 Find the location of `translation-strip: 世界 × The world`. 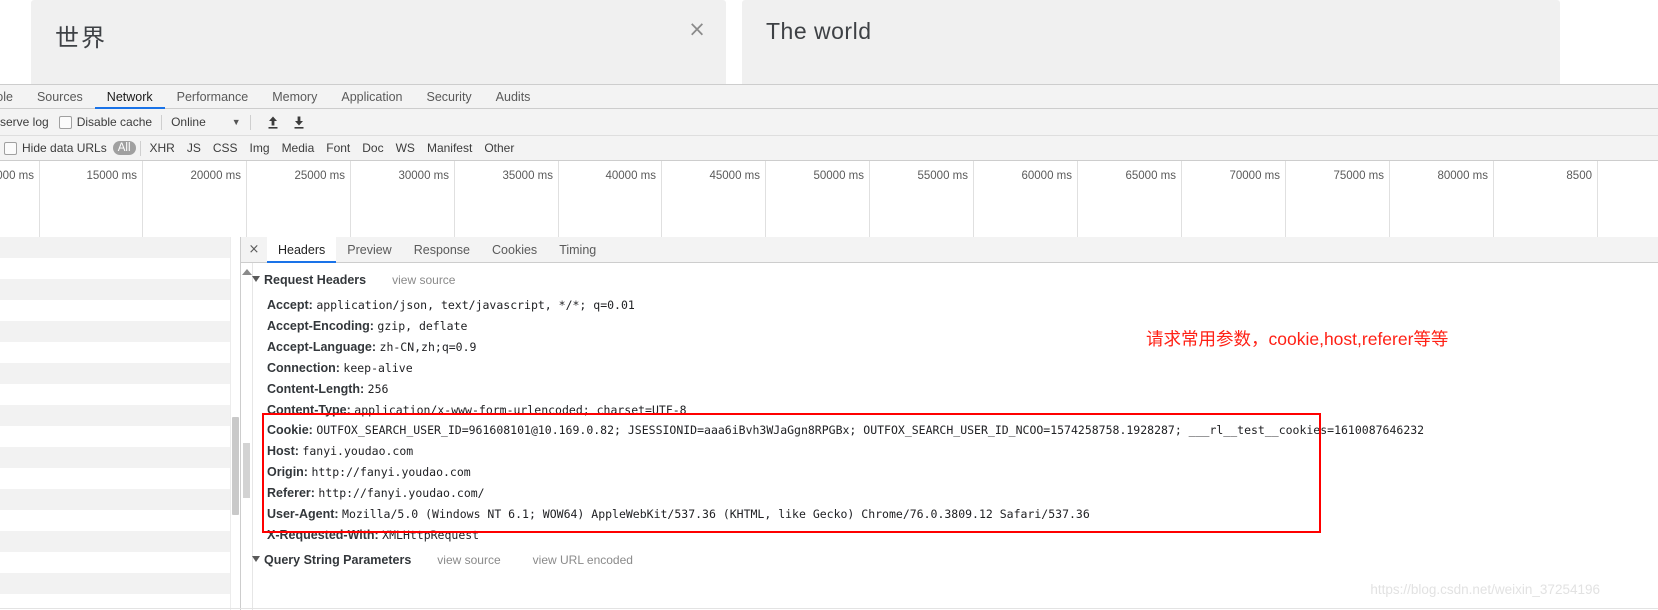

translation-strip: 世界 × The world is located at coordinates (829, 42).